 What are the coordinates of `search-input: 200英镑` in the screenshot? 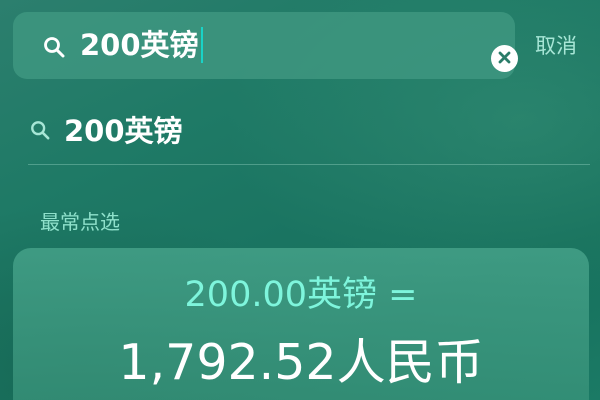 It's located at (142, 45).